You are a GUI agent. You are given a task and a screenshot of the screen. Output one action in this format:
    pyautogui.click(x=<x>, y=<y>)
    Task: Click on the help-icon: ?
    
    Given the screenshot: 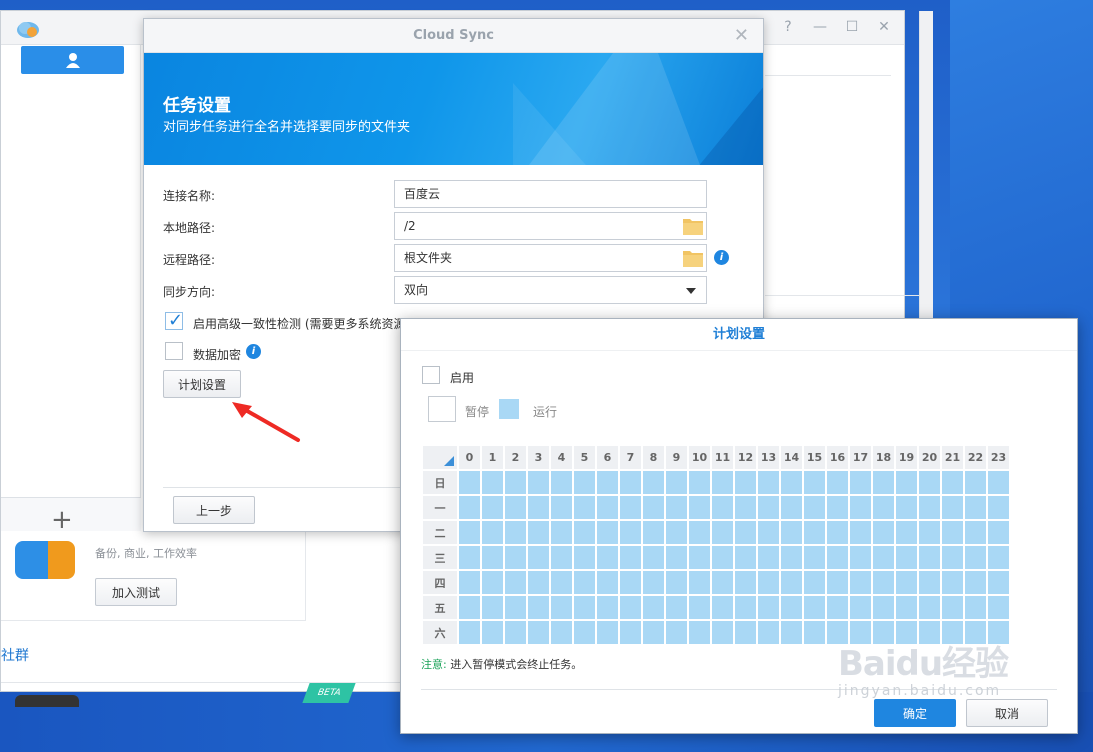 What is the action you would take?
    pyautogui.click(x=788, y=27)
    